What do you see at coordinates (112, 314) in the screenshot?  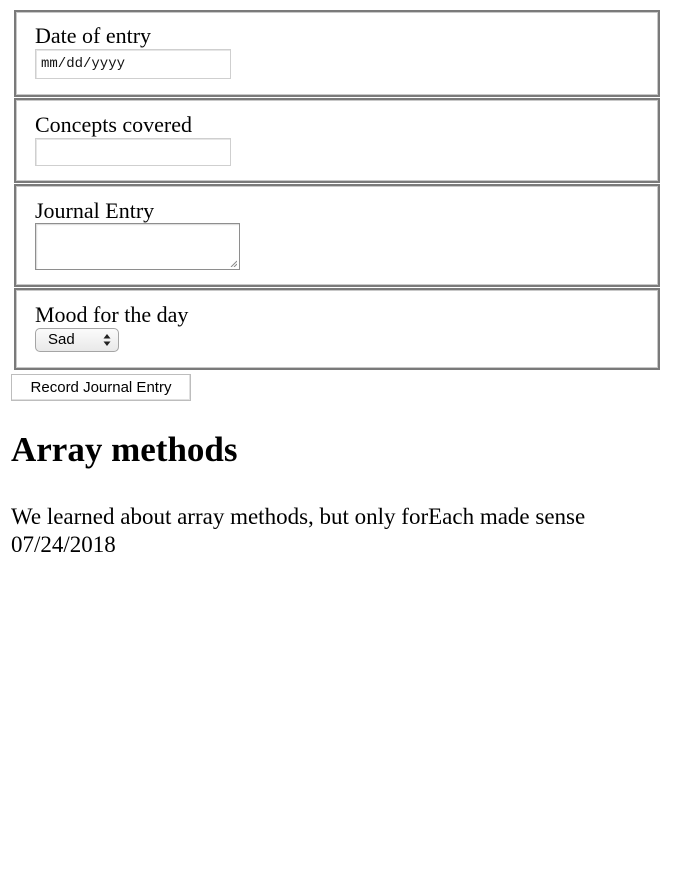 I see `mood-label: Mood for the day` at bounding box center [112, 314].